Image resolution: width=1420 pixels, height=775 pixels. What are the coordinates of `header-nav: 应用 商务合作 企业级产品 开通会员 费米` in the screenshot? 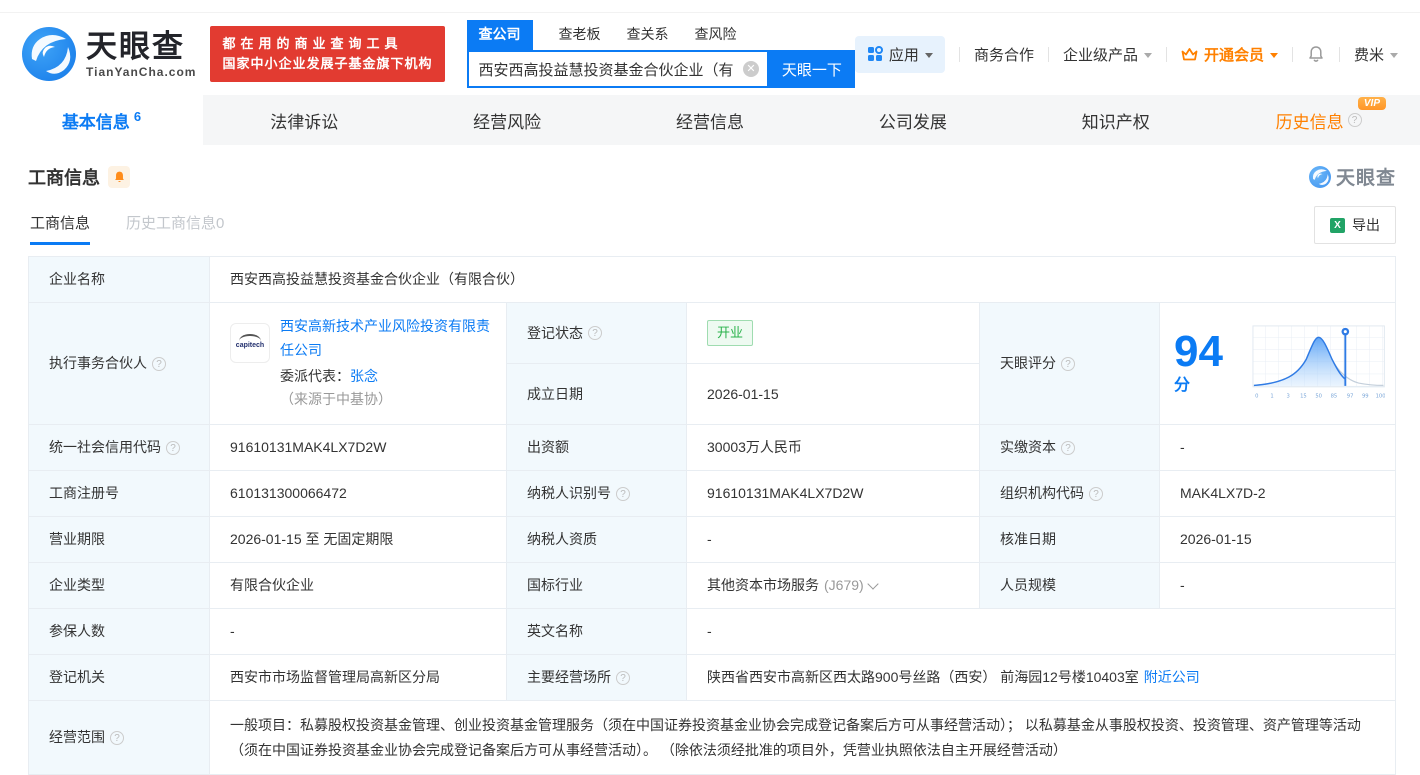 It's located at (1126, 54).